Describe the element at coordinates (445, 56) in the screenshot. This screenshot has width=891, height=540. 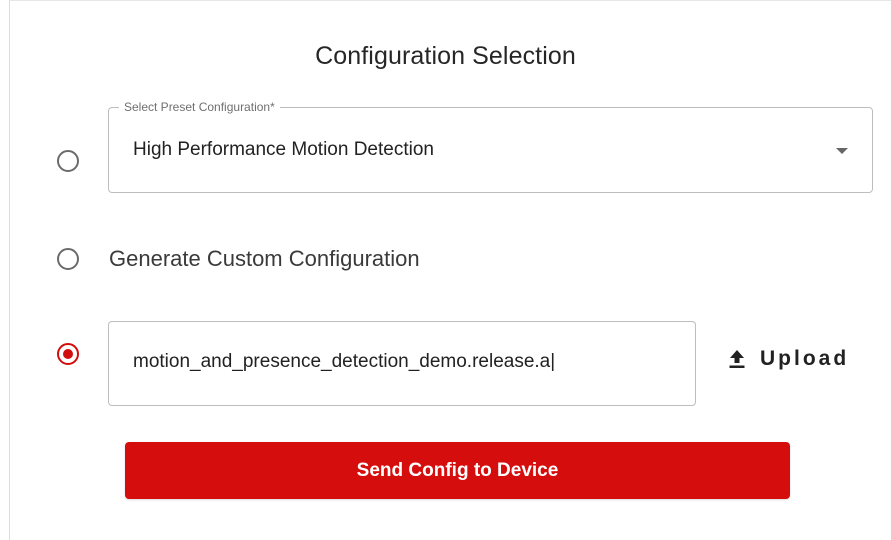
I see `page-title: Configuration Selection` at that location.